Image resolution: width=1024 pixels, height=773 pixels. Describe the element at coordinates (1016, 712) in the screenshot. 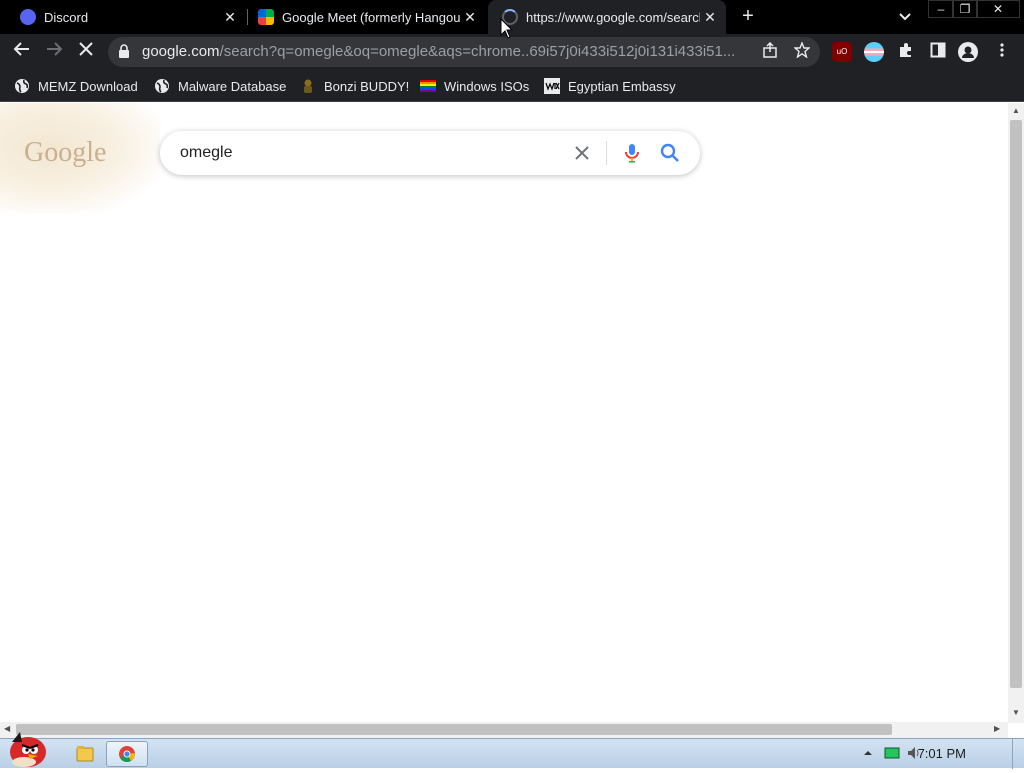

I see `scroll-down-arrow-icon: ▼` at that location.